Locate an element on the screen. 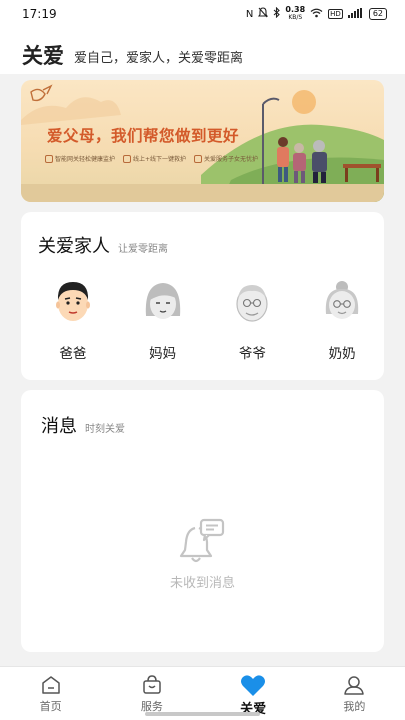  family-members: 爸爸 妈妈 爷爷 奶奶 is located at coordinates (202, 319).